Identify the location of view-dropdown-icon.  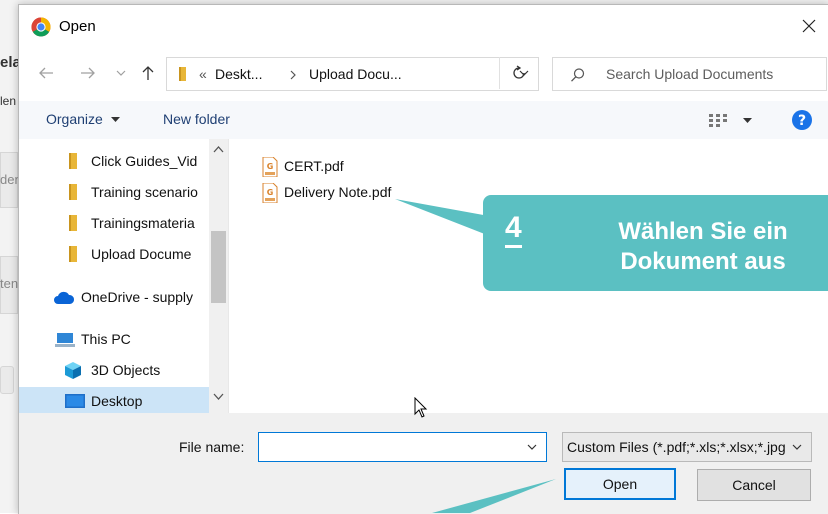
(747, 121).